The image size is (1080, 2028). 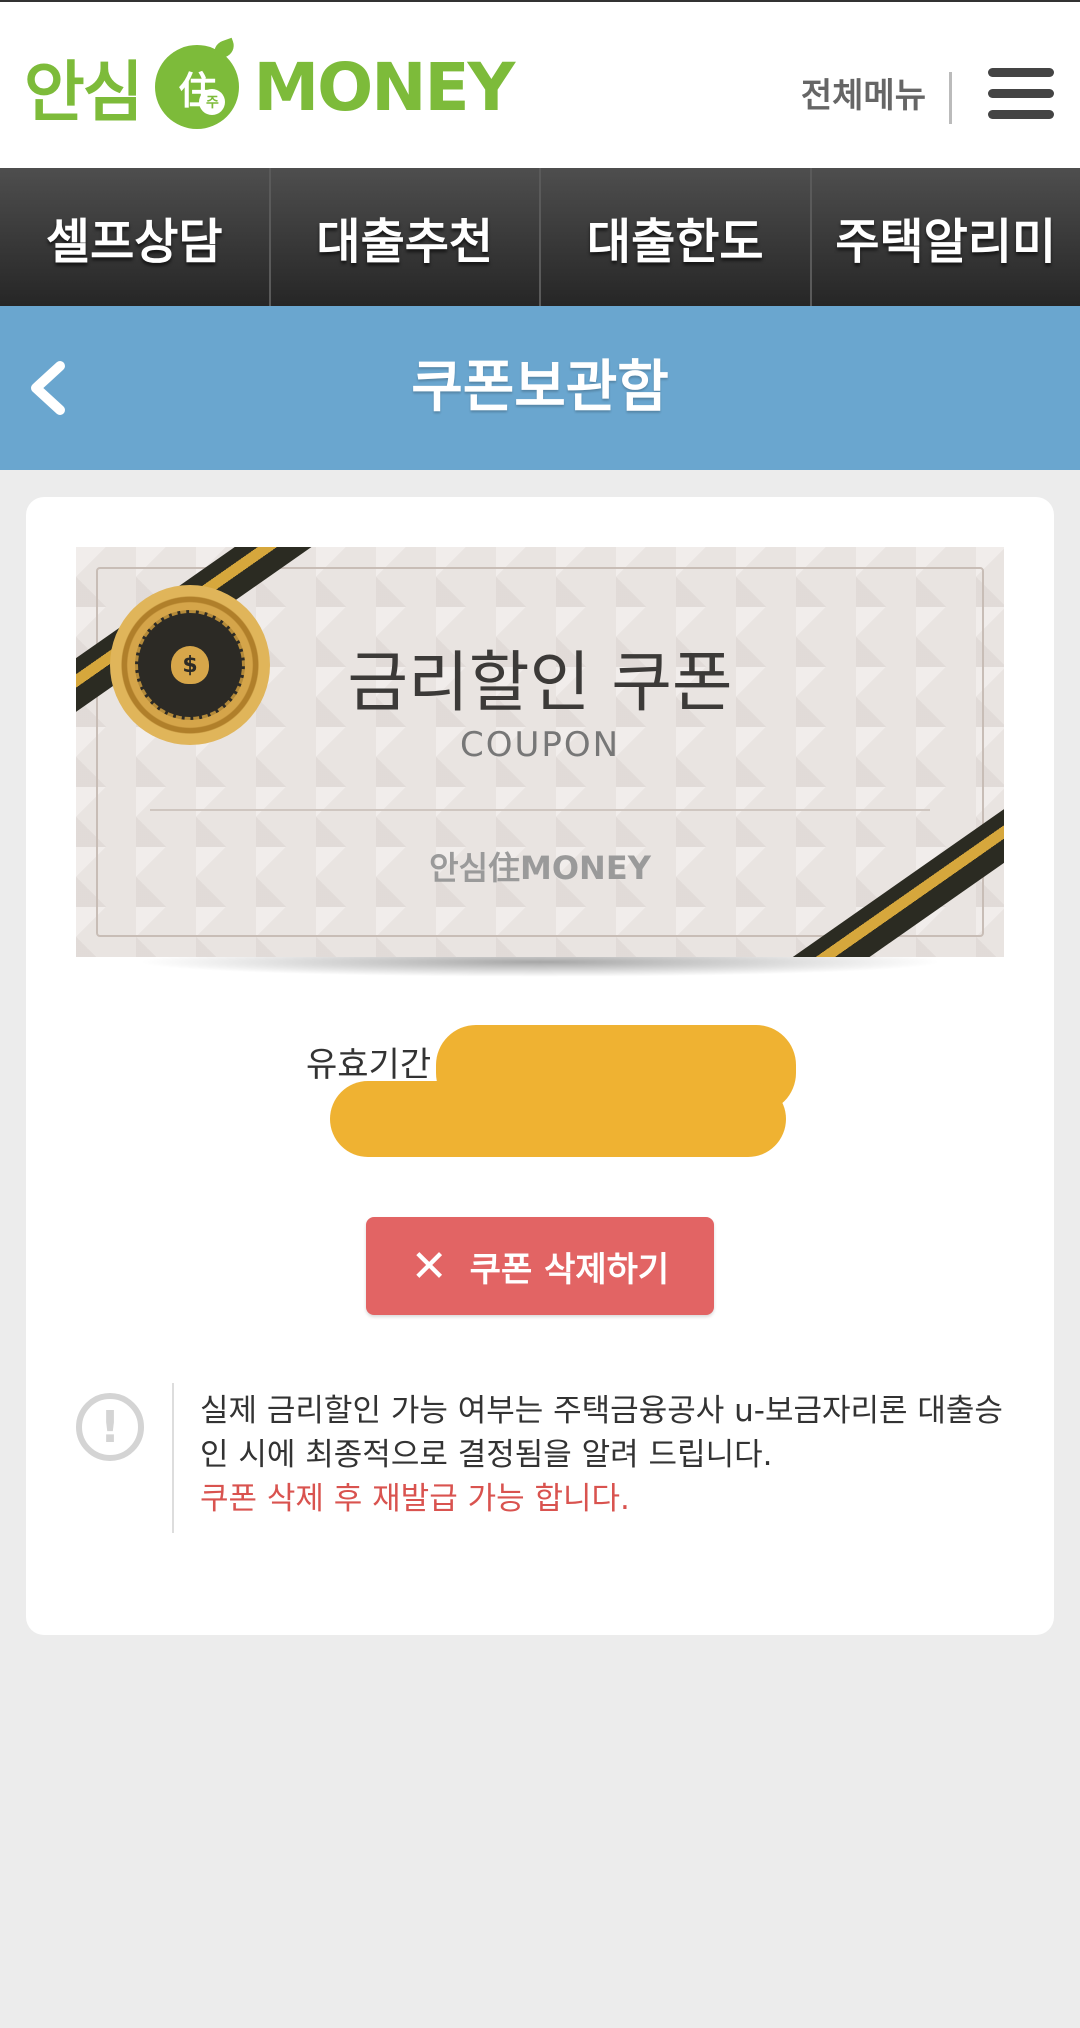 What do you see at coordinates (540, 745) in the screenshot?
I see `coupon-subtitle: COUPON` at bounding box center [540, 745].